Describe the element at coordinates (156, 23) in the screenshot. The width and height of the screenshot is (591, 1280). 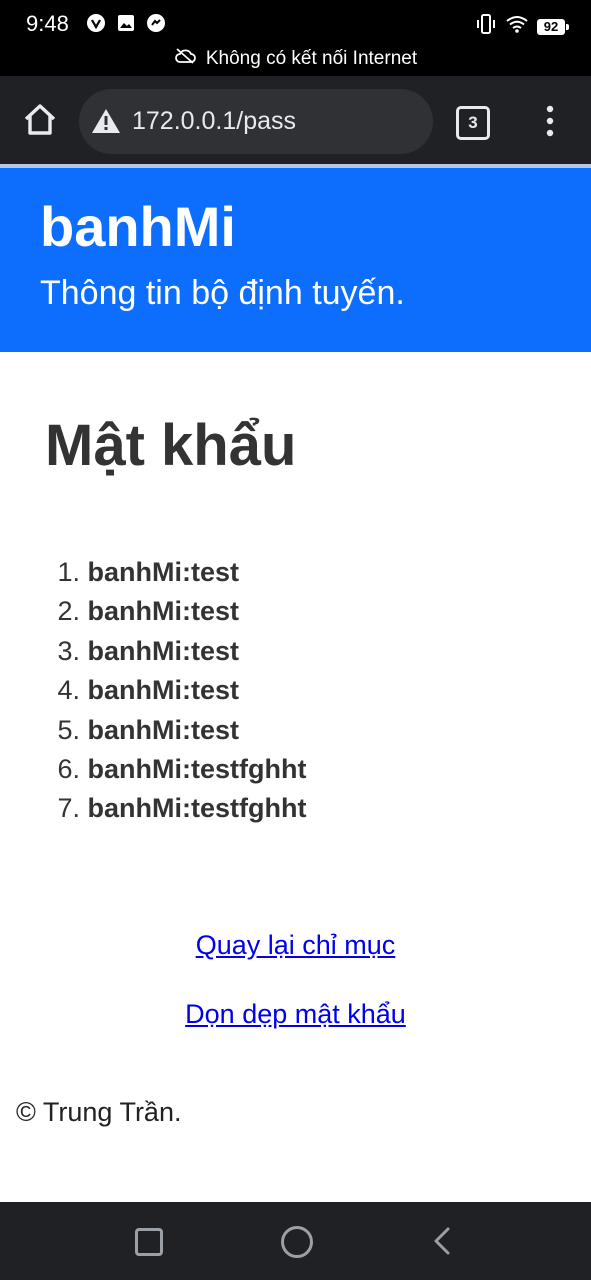
I see `messenger-notification-icon` at that location.